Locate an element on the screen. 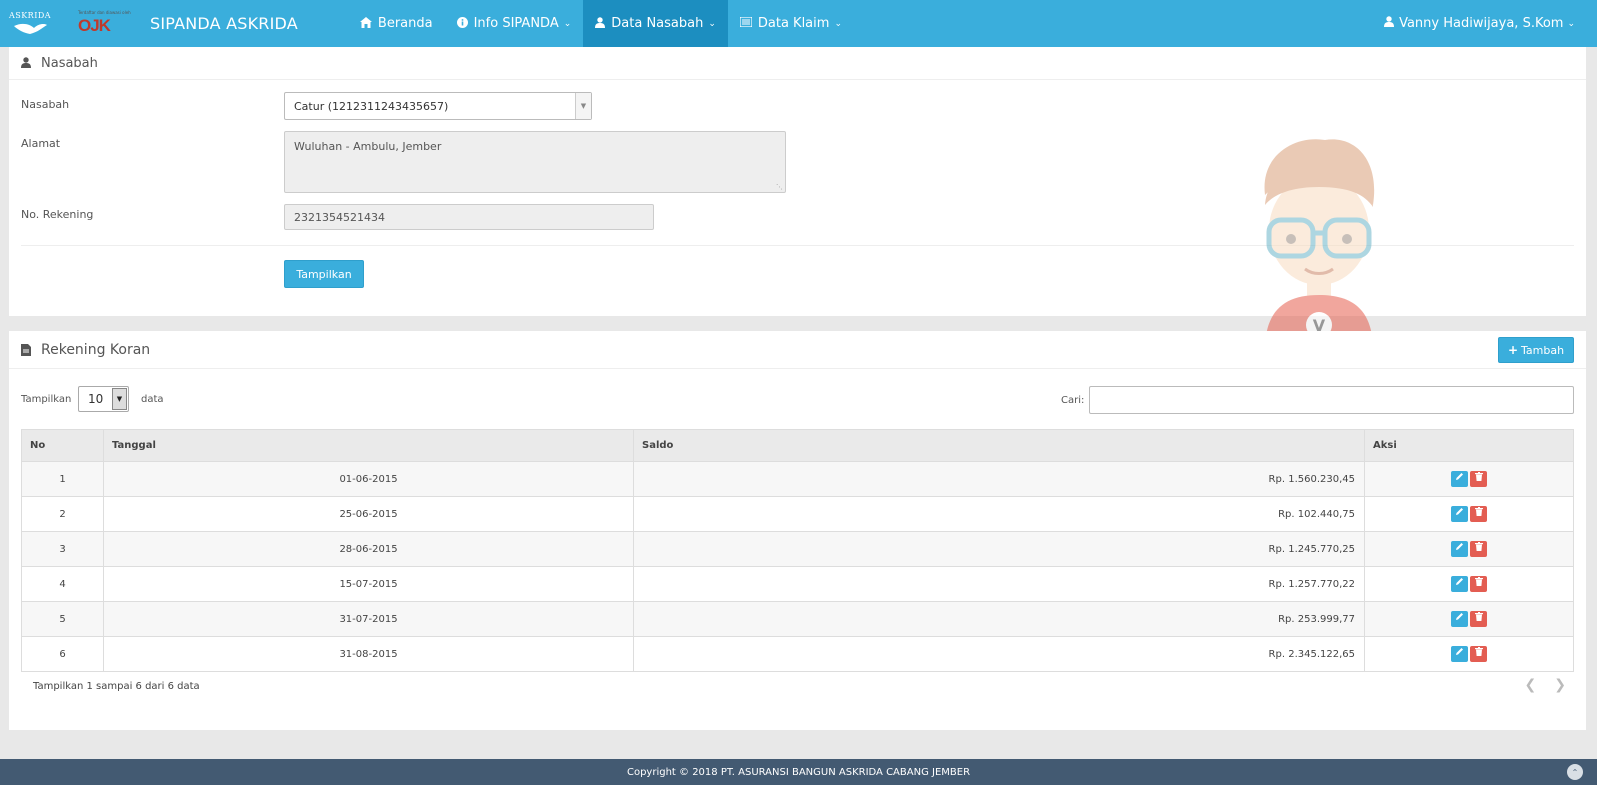  document-icon is located at coordinates (26, 349).